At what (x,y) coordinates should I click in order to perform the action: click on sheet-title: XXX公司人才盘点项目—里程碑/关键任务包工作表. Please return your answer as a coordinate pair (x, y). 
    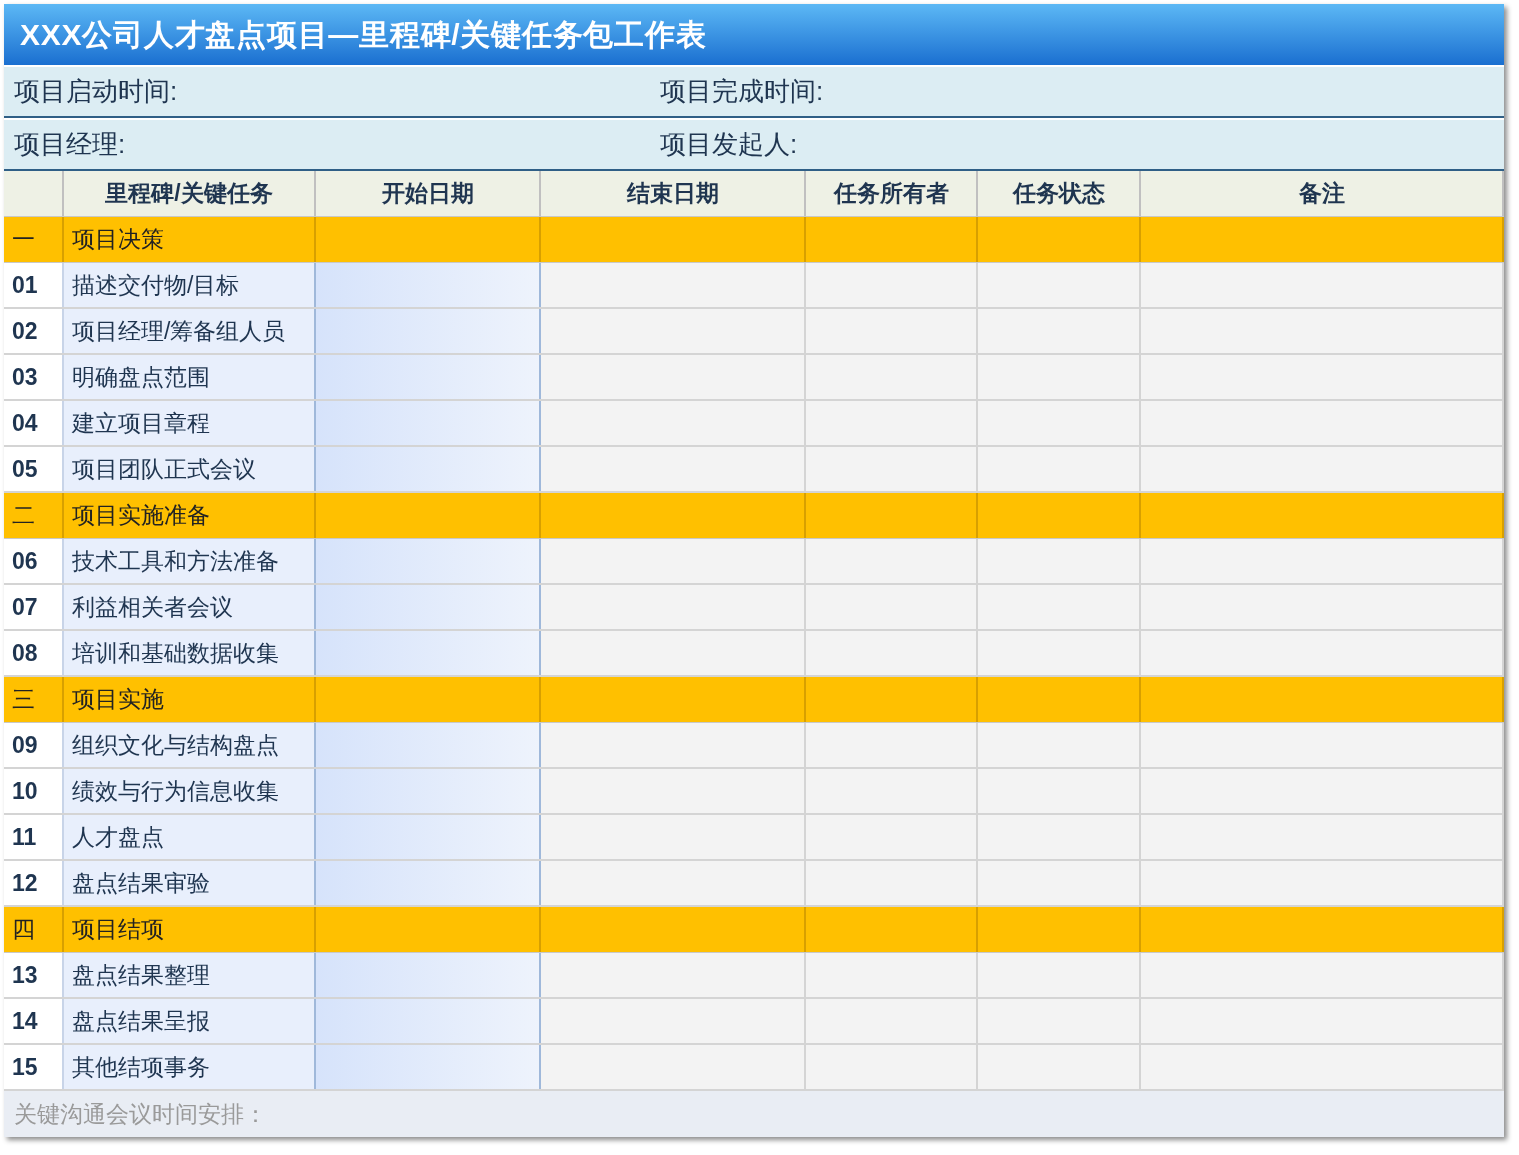
    Looking at the image, I should click on (363, 35).